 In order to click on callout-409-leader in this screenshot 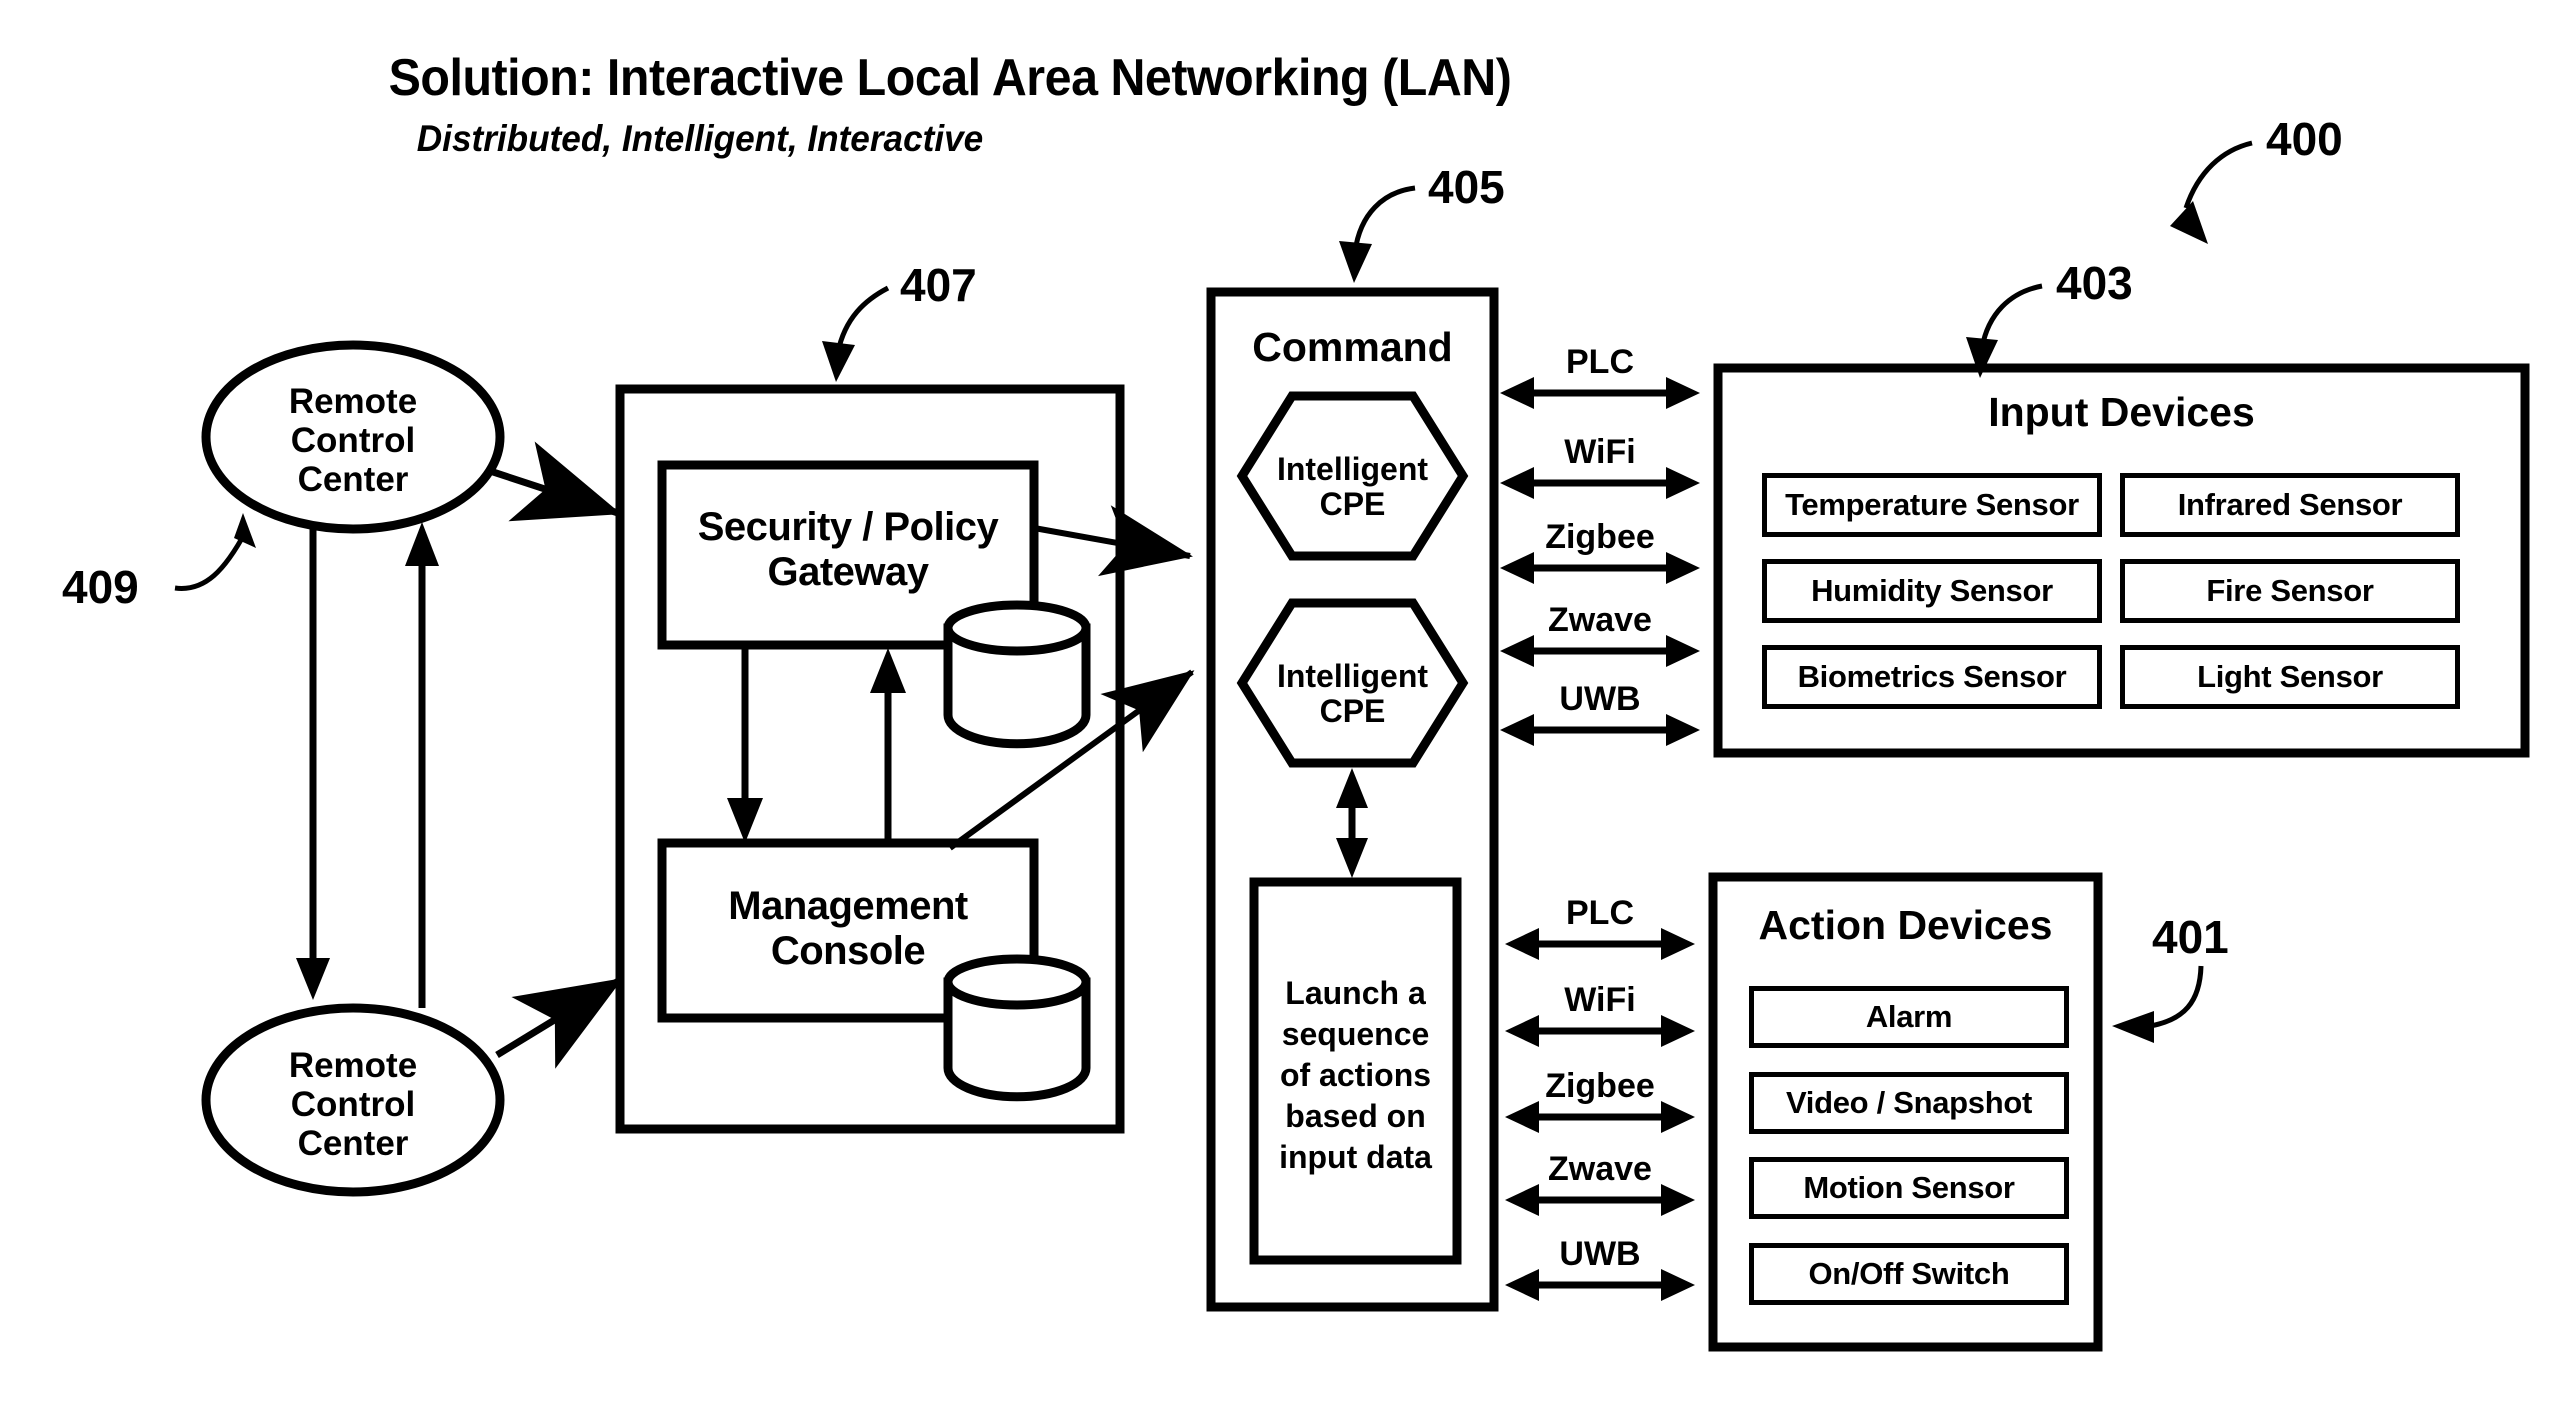, I will do `click(215, 552)`.